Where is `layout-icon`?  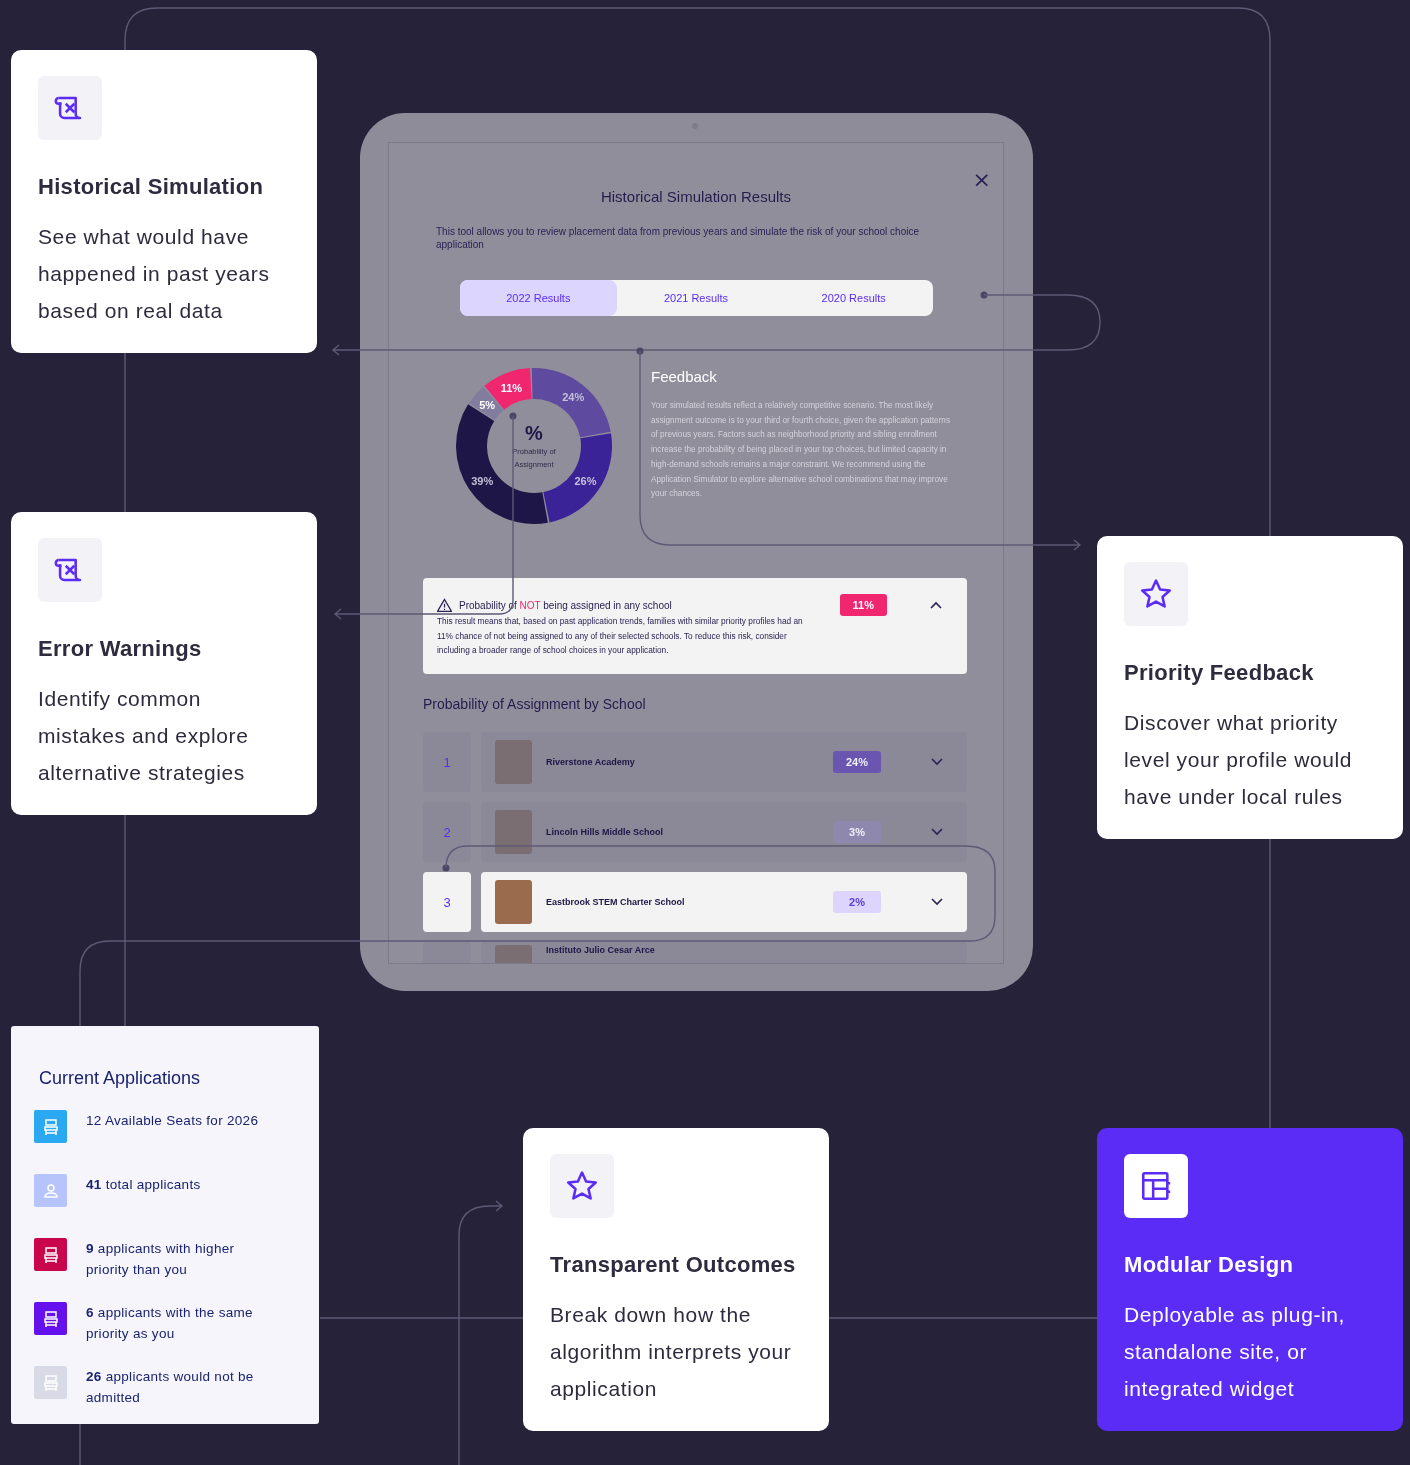 layout-icon is located at coordinates (1156, 1186).